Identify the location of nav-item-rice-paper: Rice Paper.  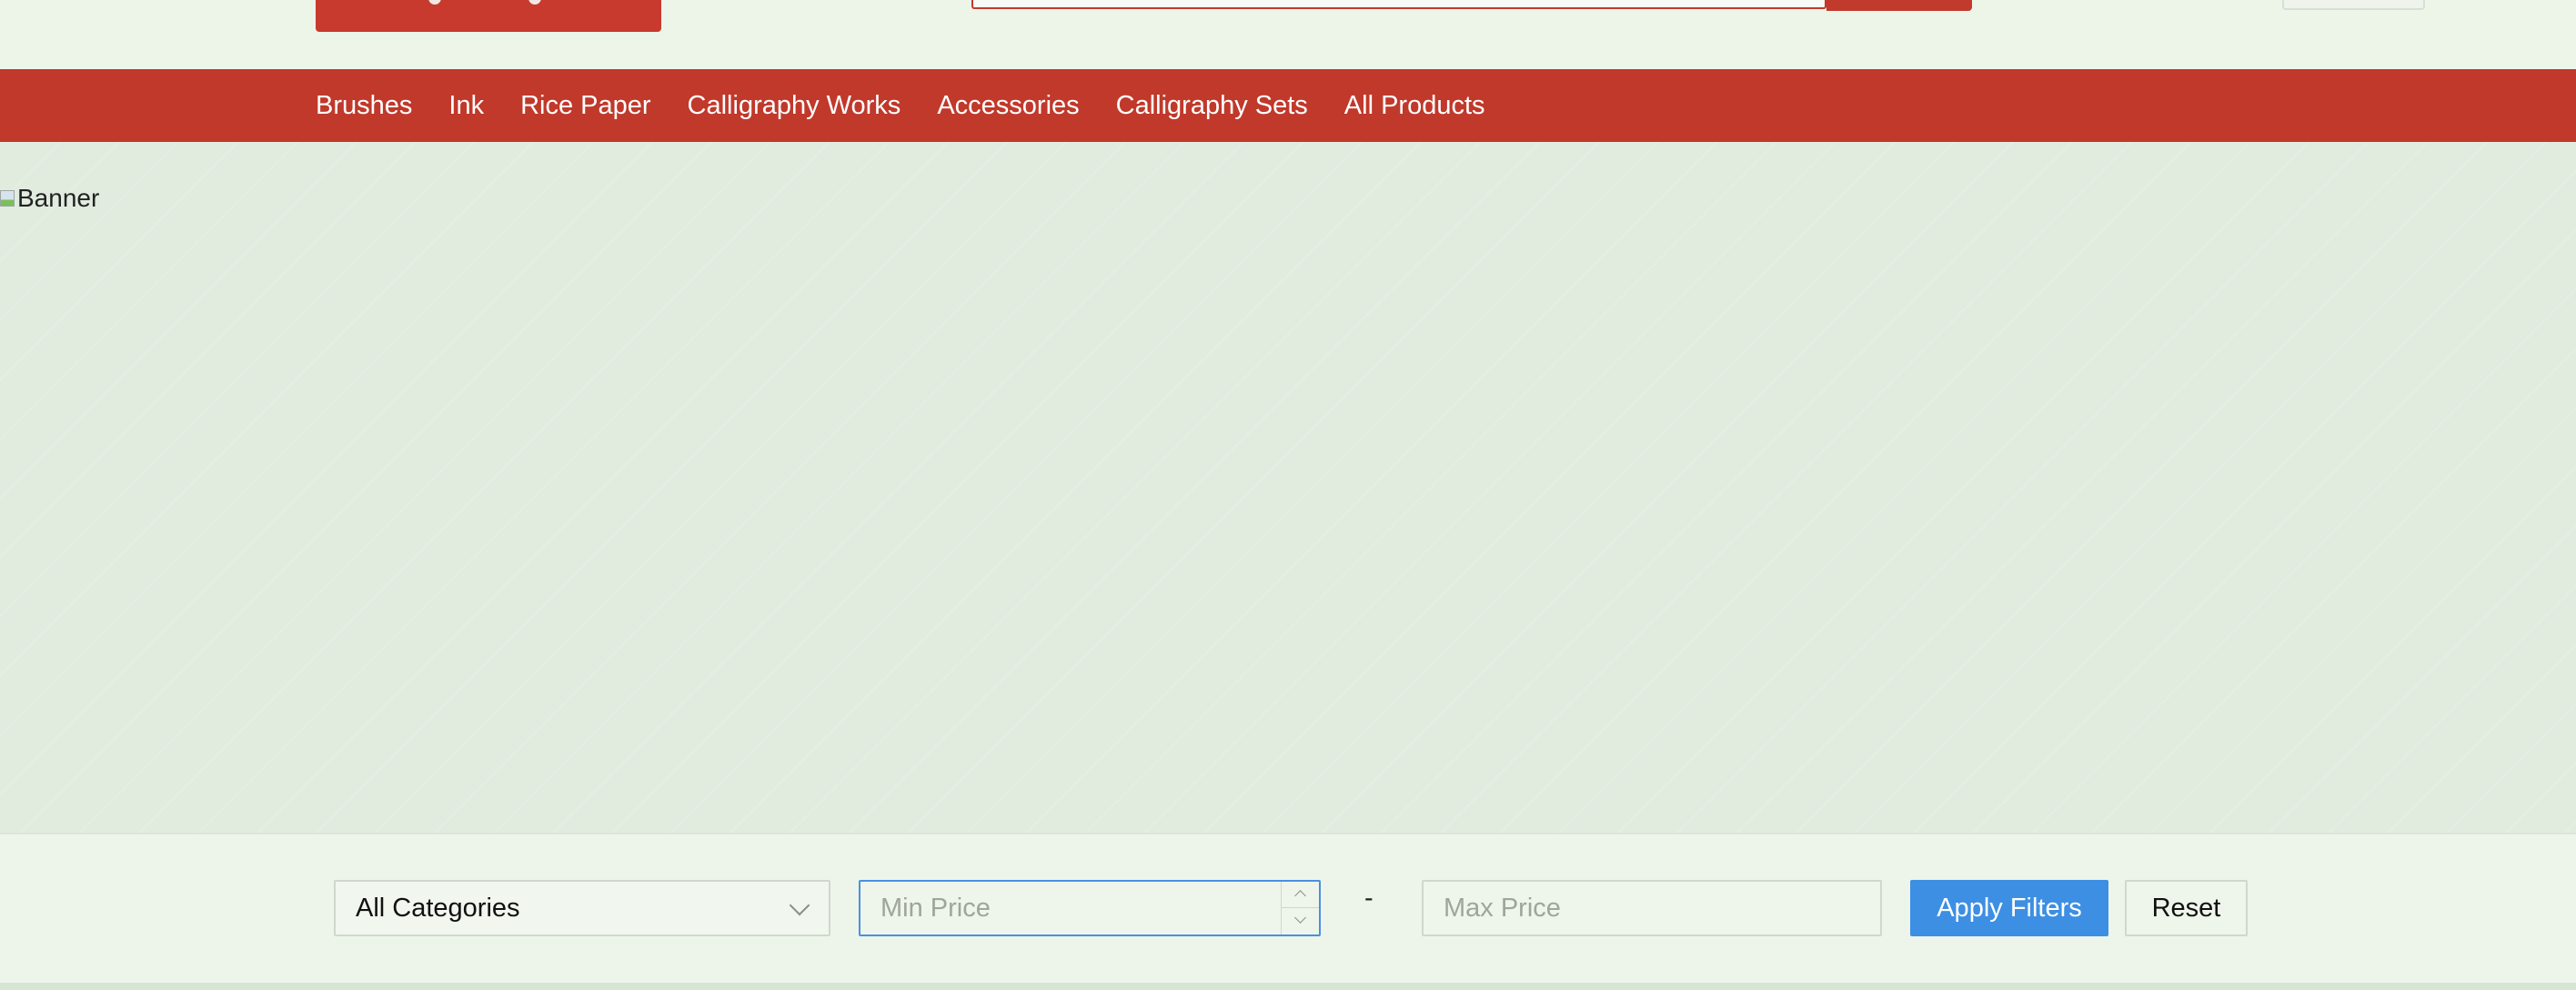
(585, 106).